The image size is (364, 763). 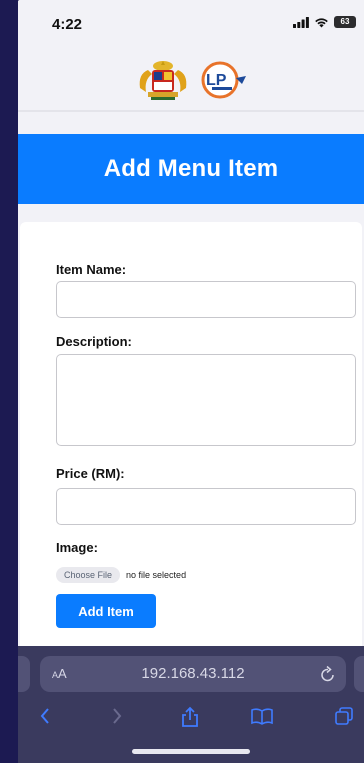 I want to click on back-icon, so click(x=45, y=716).